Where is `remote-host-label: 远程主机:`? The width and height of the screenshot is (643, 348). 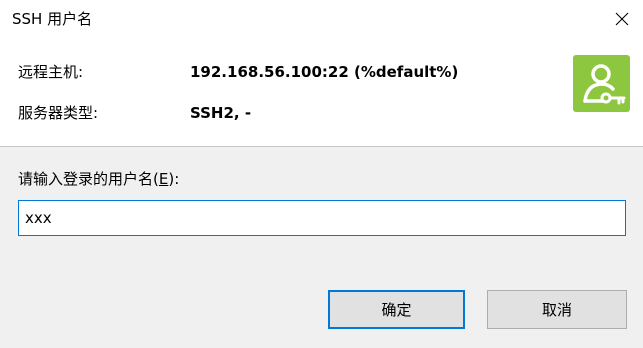 remote-host-label: 远程主机: is located at coordinates (51, 72).